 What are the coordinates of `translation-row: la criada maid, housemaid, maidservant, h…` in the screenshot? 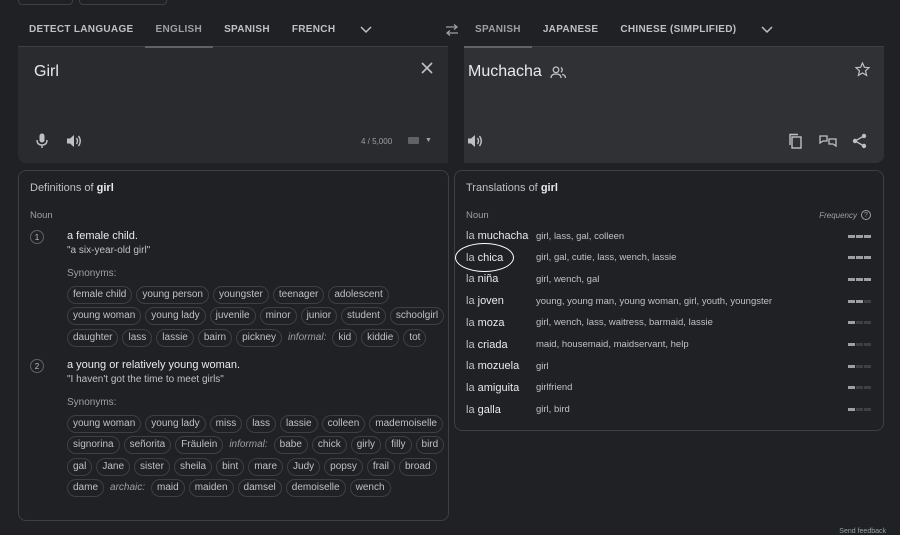 It's located at (668, 345).